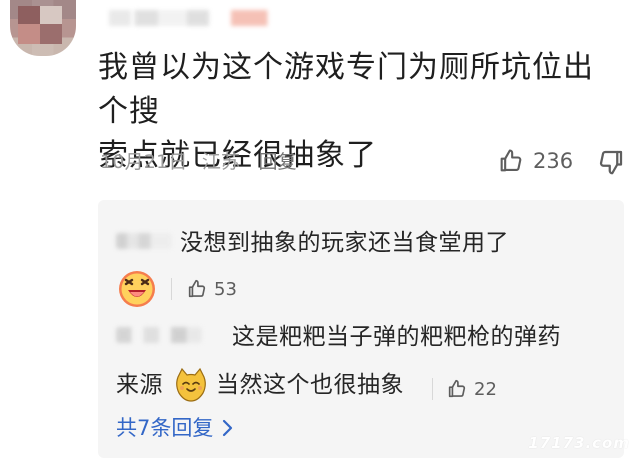 Image resolution: width=640 pixels, height=460 pixels. I want to click on thumbs-down-icon, so click(611, 162).